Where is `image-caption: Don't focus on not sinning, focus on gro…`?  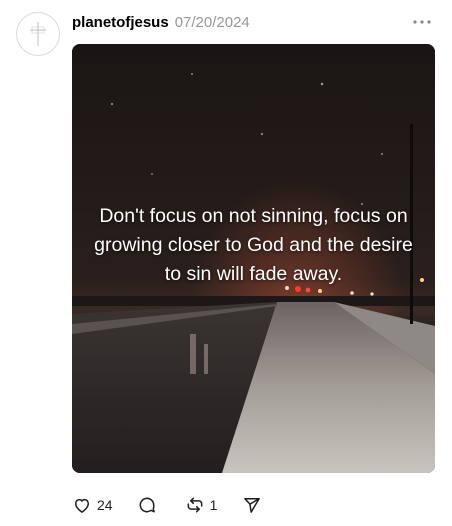
image-caption: Don't focus on not sinning, focus on gro… is located at coordinates (253, 245).